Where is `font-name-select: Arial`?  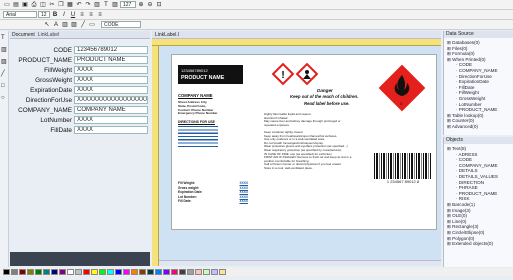 font-name-select: Arial is located at coordinates (20, 14).